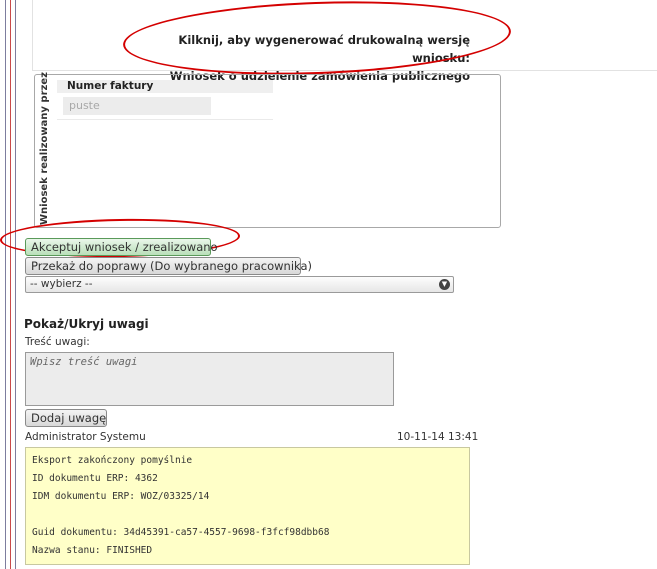 This screenshot has width=657, height=569. I want to click on toggle-notes-link: Pokaż/Ukryj uwagi, so click(86, 324).